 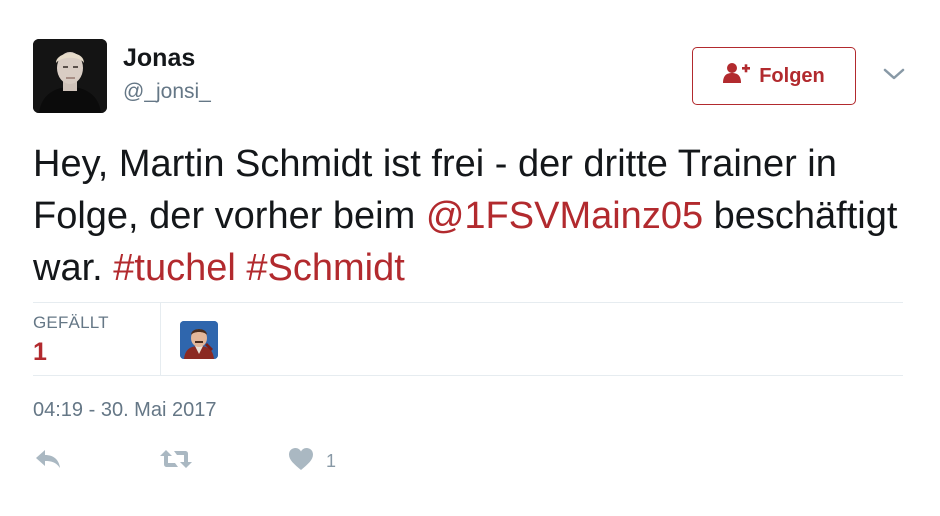 I want to click on reply-icon, so click(x=48, y=461).